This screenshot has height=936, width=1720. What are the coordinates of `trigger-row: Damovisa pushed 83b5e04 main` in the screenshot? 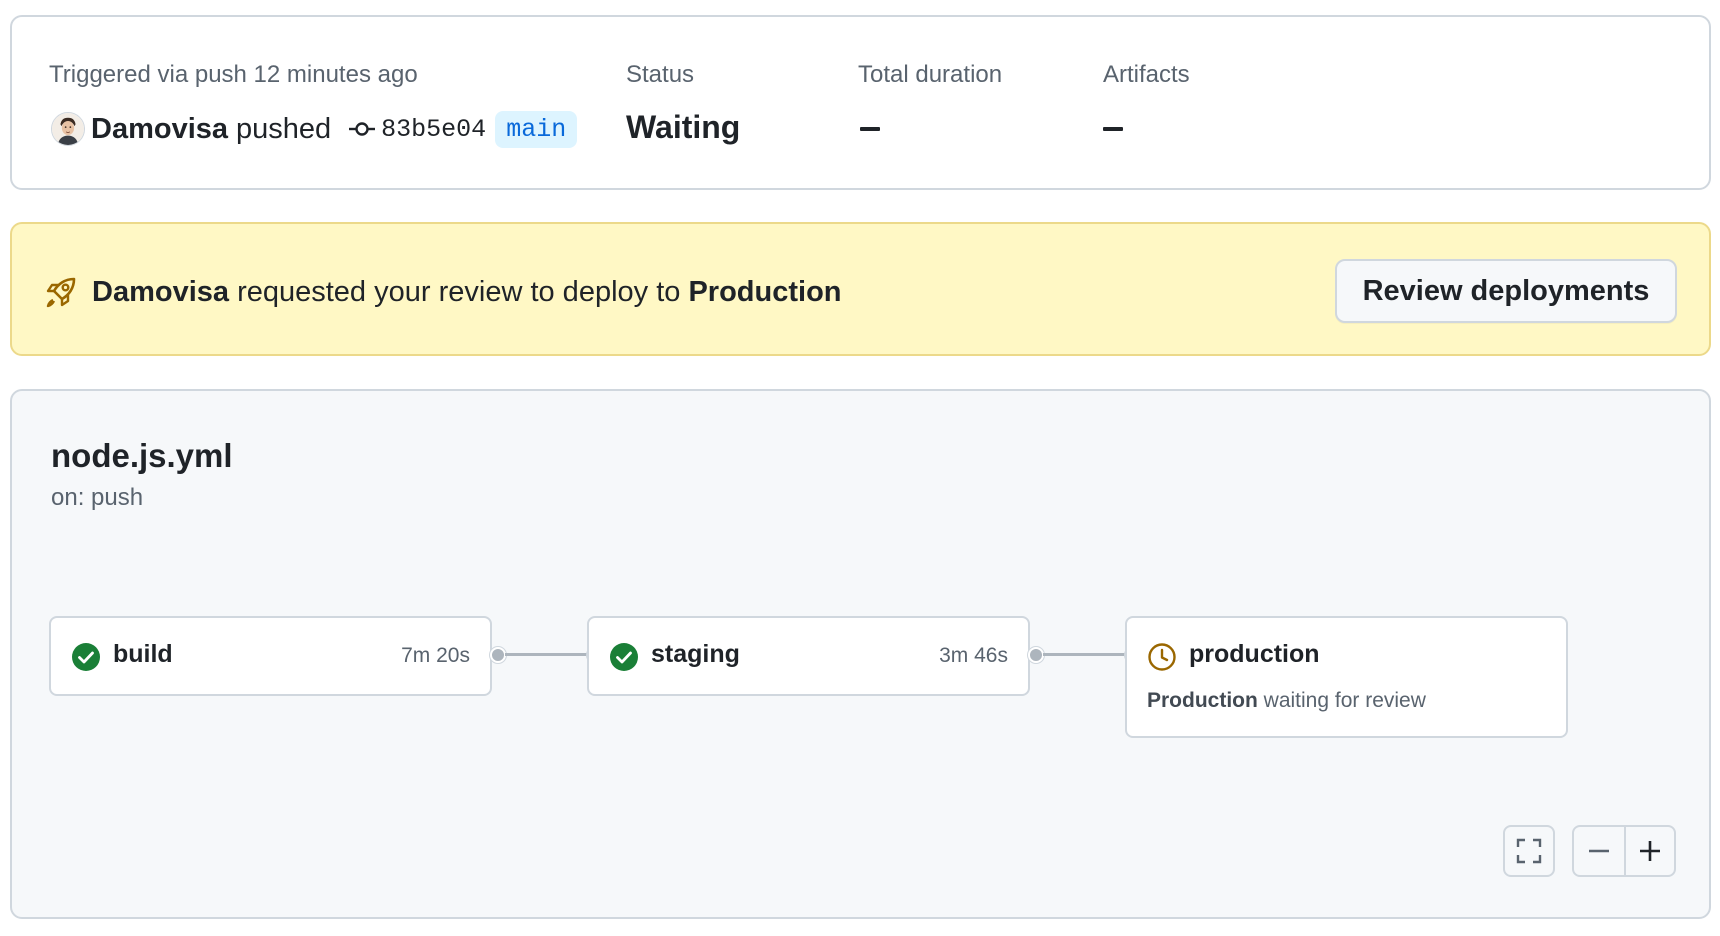 It's located at (314, 129).